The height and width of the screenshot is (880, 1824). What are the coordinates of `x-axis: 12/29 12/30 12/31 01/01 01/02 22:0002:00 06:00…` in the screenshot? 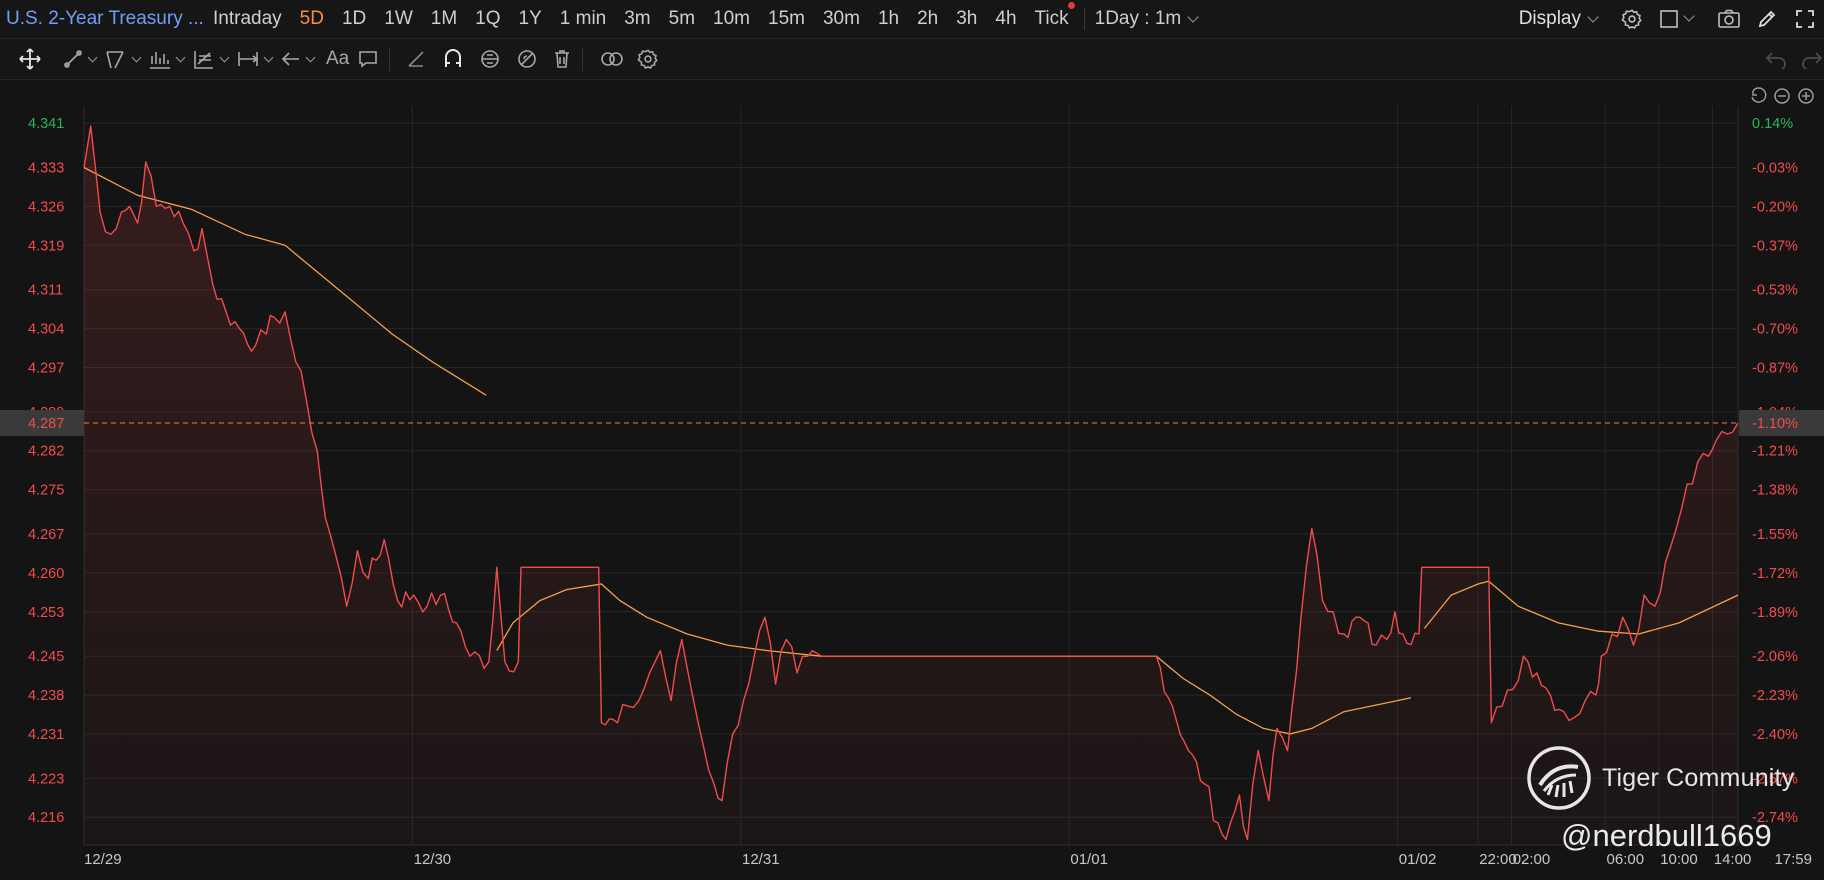 It's located at (948, 859).